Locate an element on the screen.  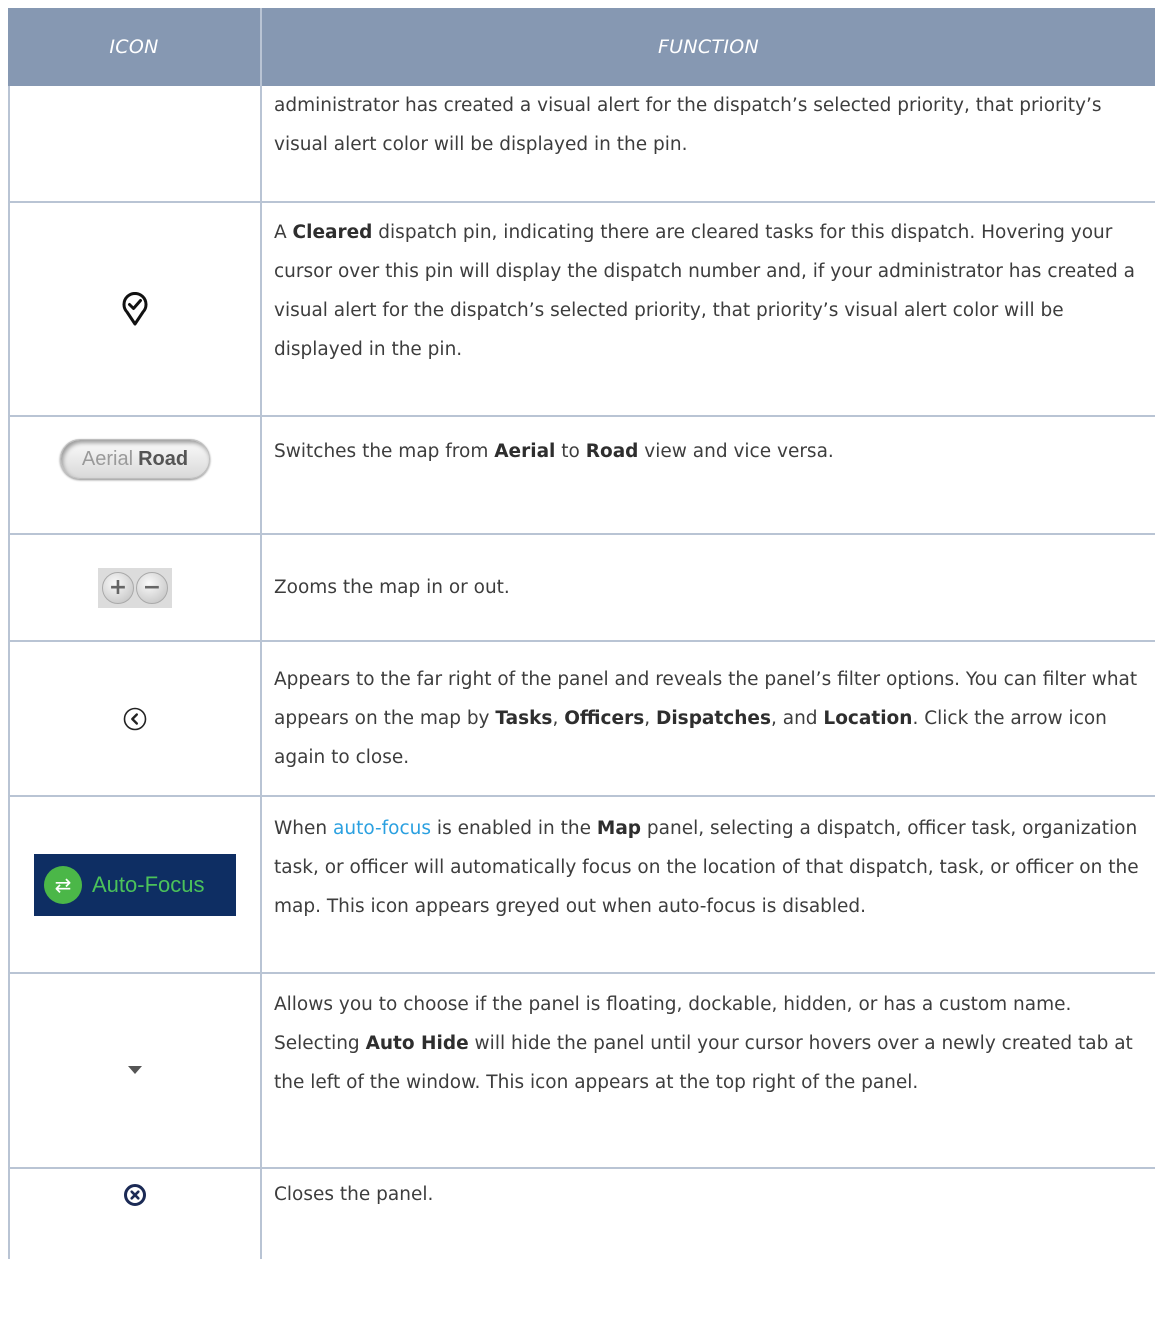
bold-term: Road is located at coordinates (612, 451).